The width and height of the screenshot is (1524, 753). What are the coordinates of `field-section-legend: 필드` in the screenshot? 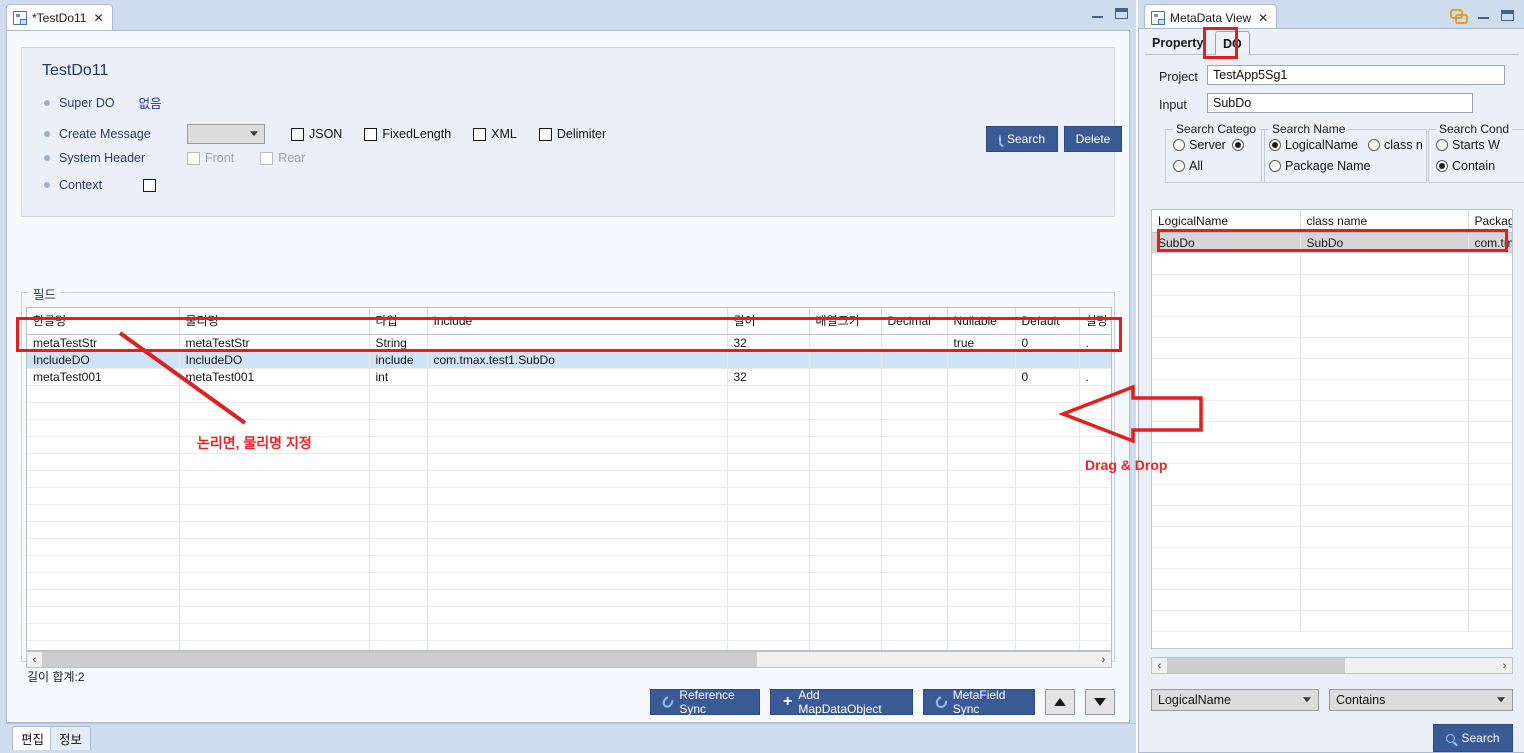 It's located at (45, 293).